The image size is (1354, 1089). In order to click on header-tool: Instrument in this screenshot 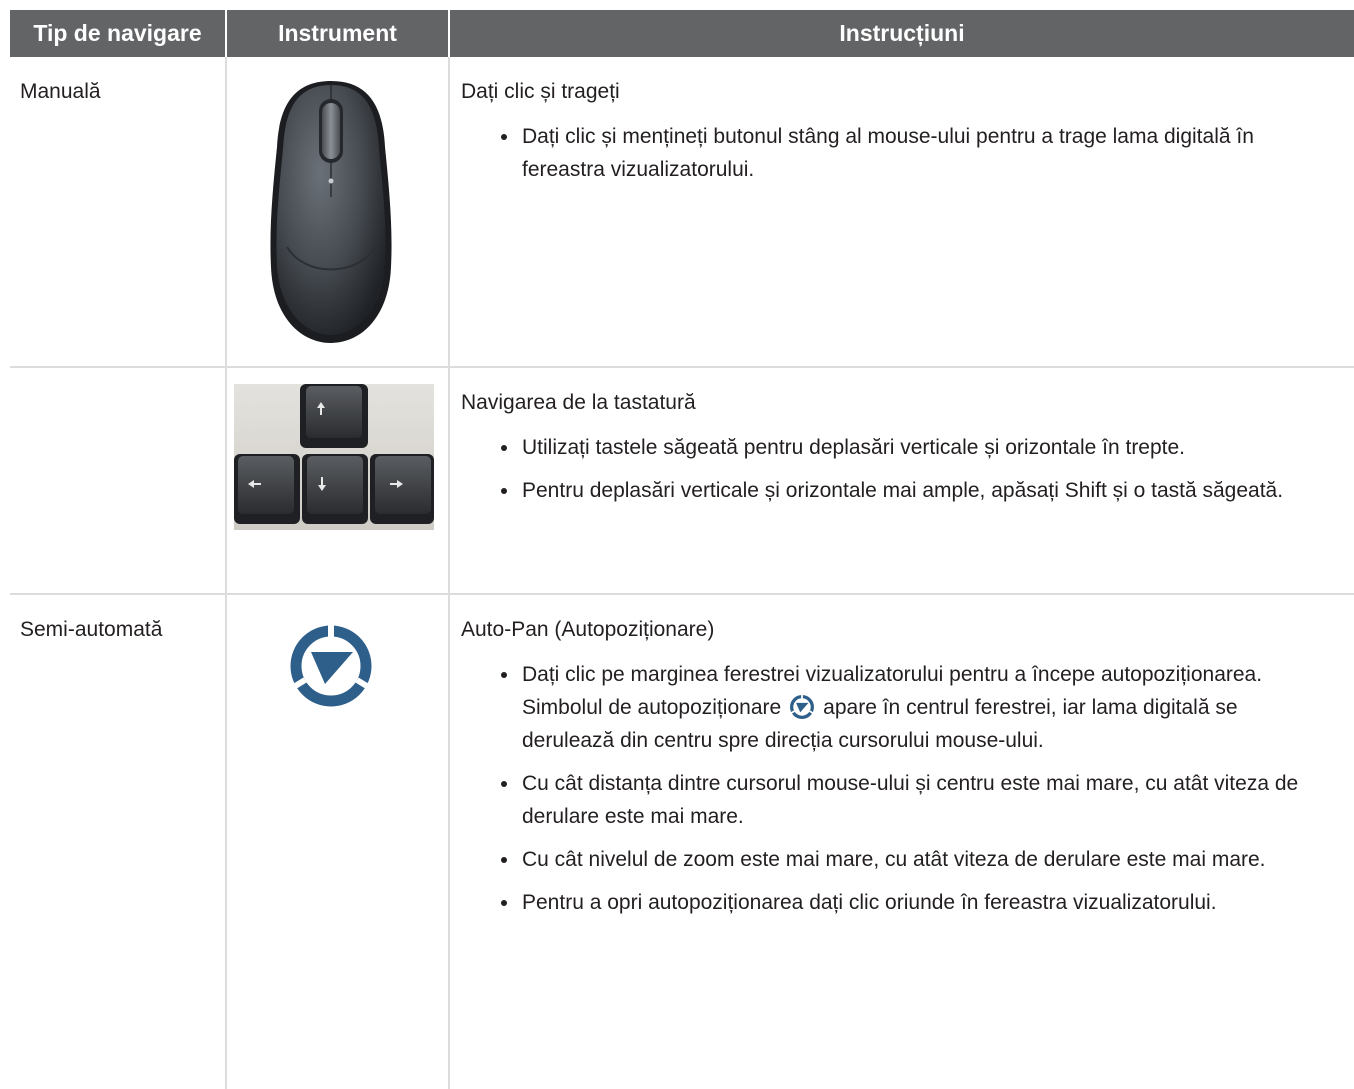, I will do `click(337, 33)`.